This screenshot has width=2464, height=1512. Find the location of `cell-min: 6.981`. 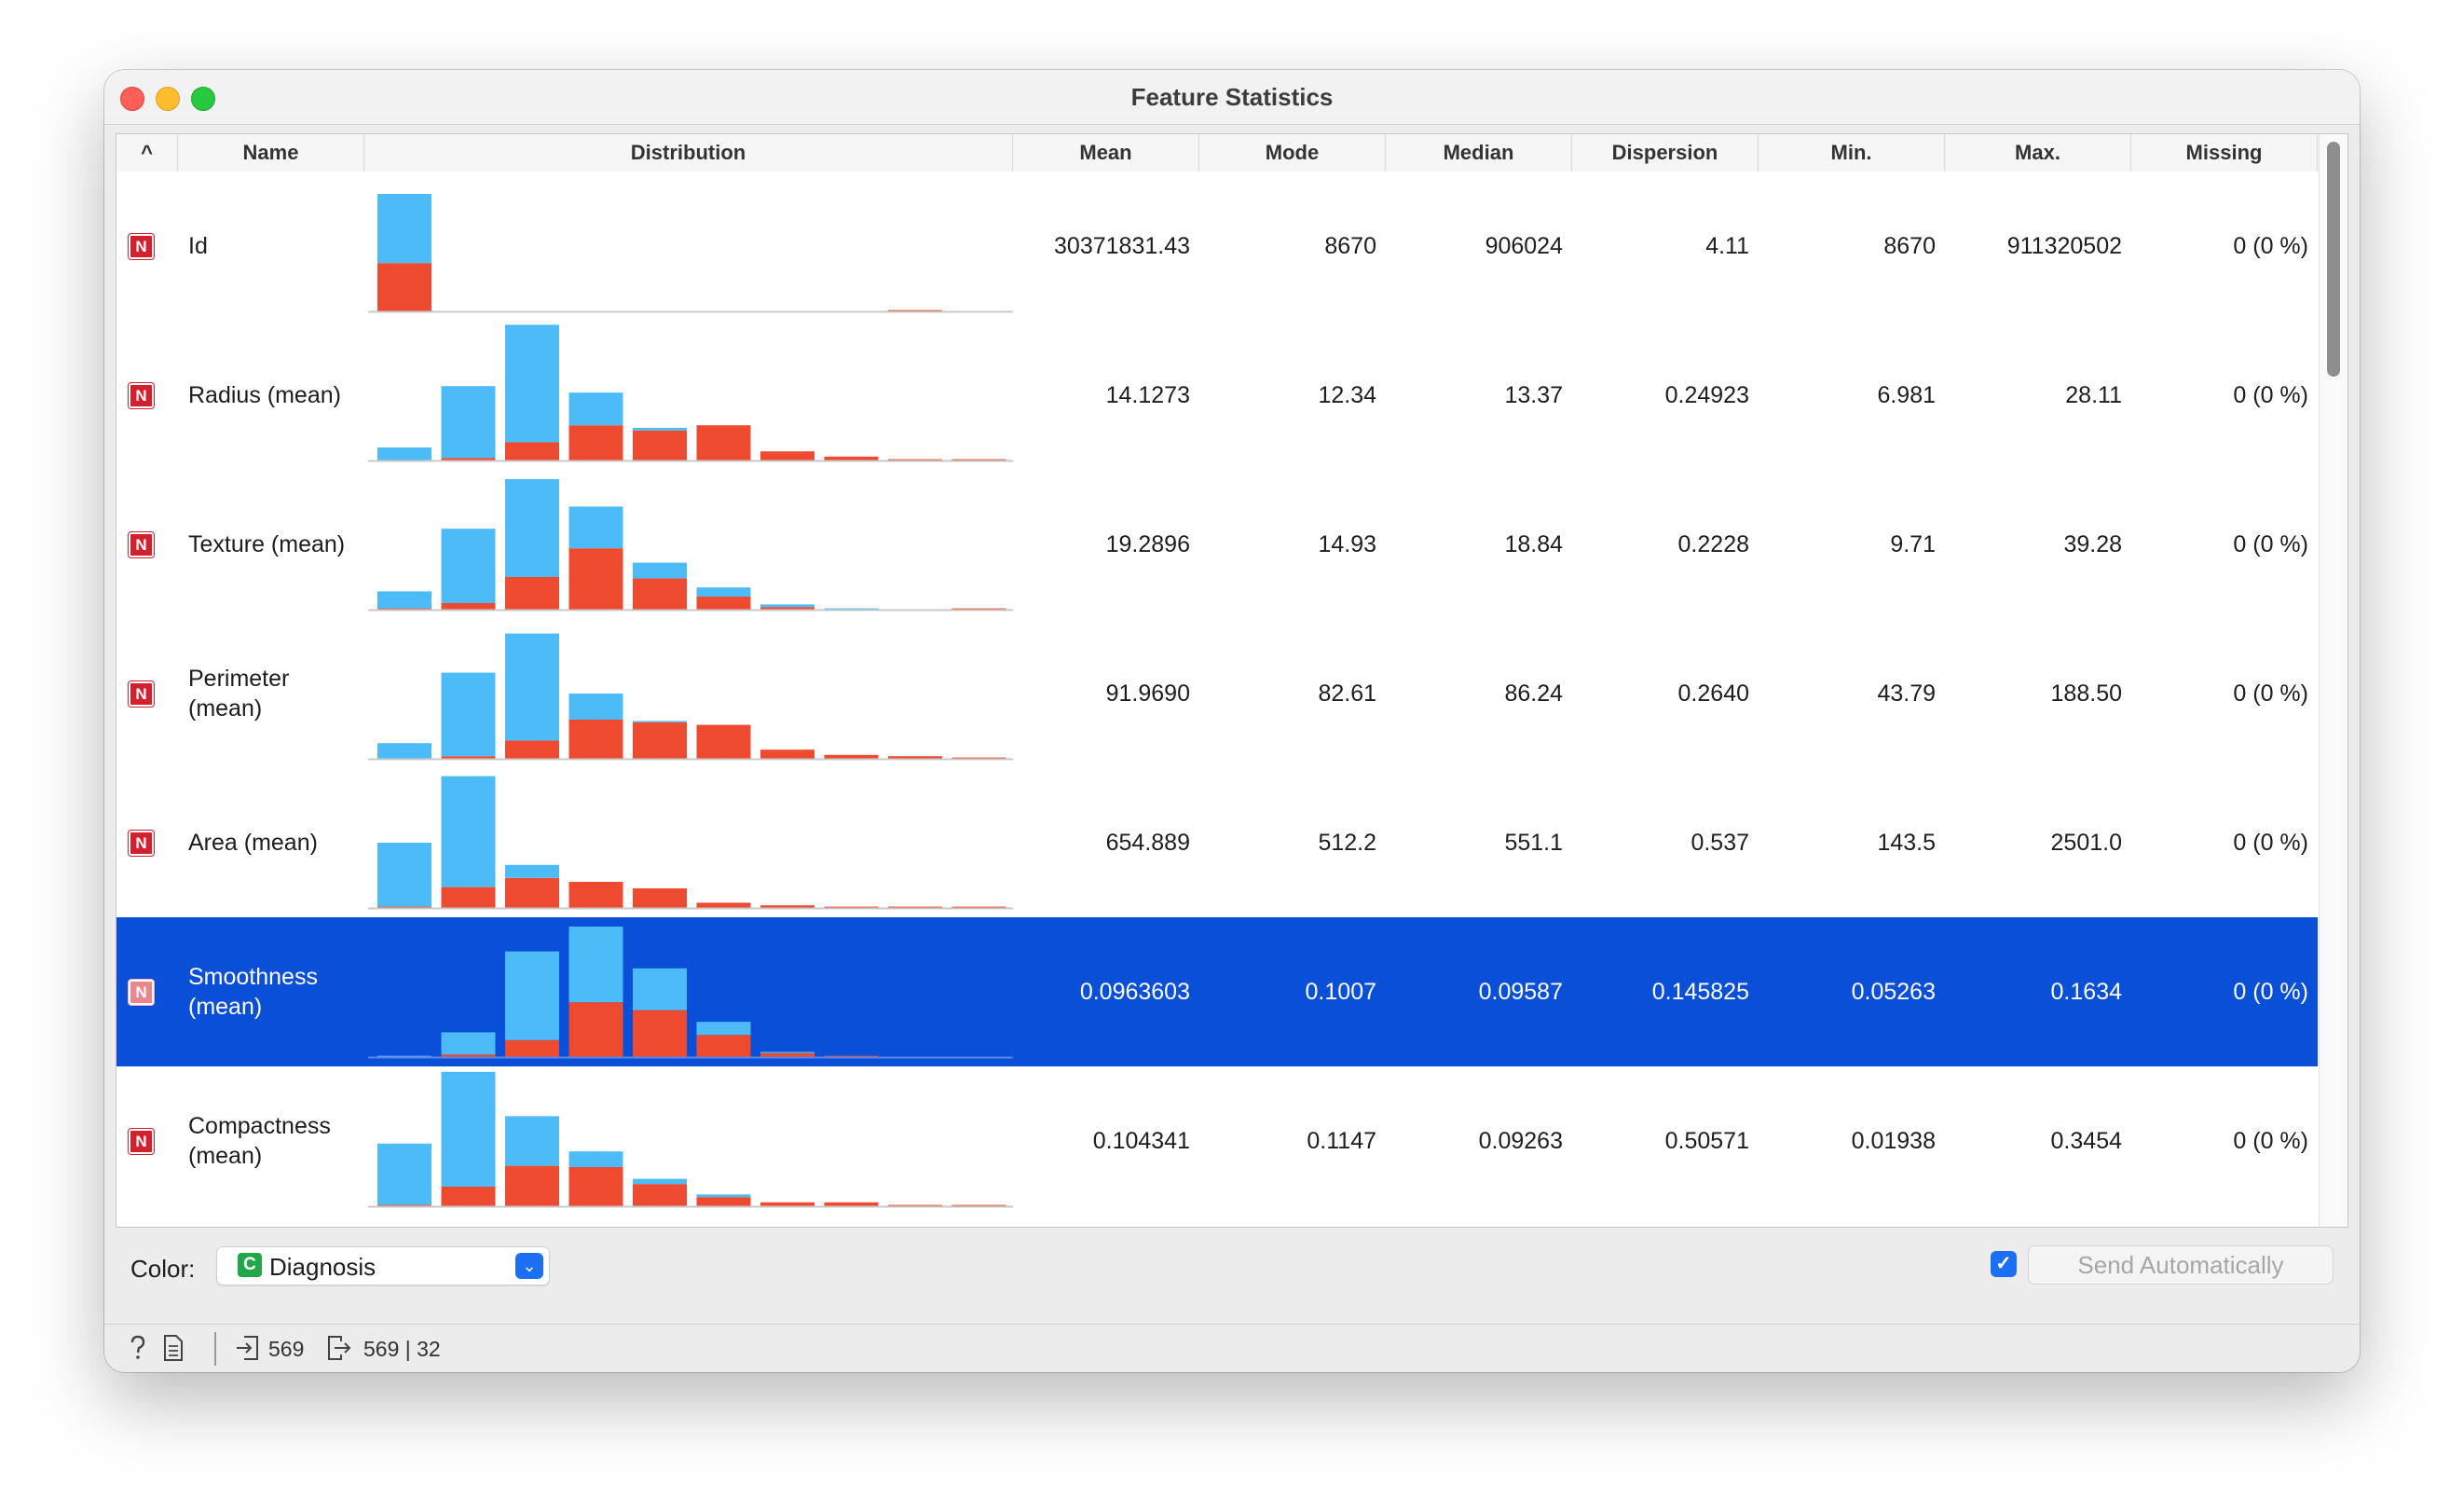

cell-min: 6.981 is located at coordinates (1906, 395).